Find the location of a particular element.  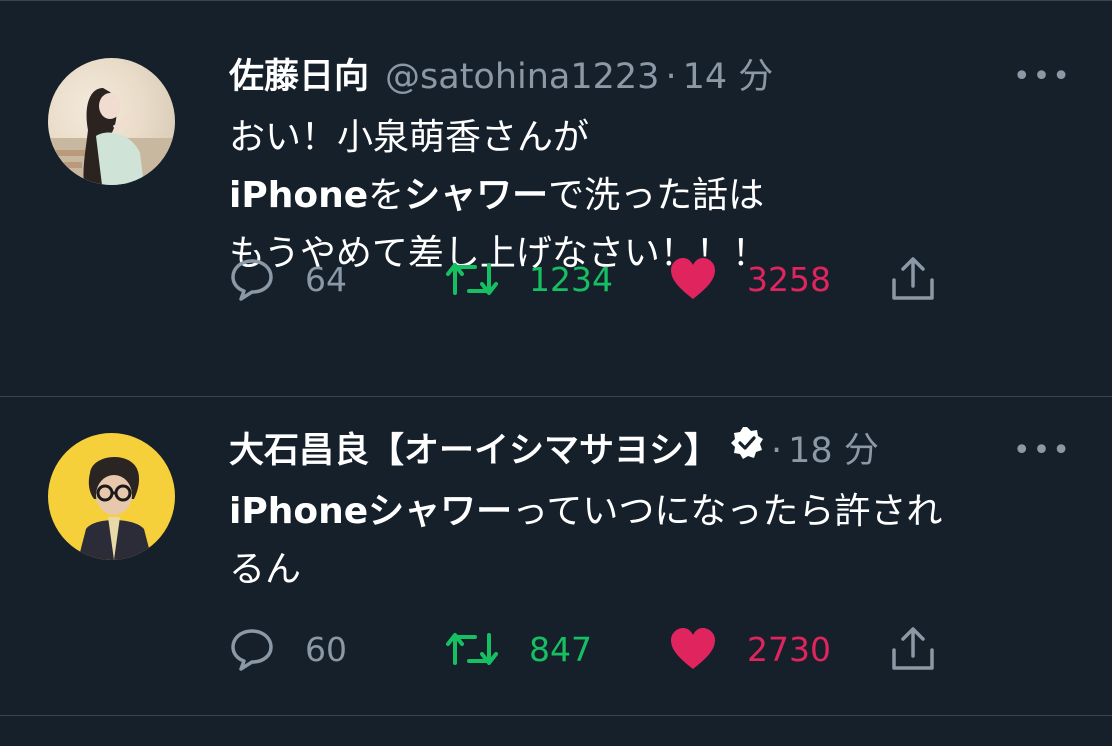

action-bar: 60 847 2730 is located at coordinates (609, 649).